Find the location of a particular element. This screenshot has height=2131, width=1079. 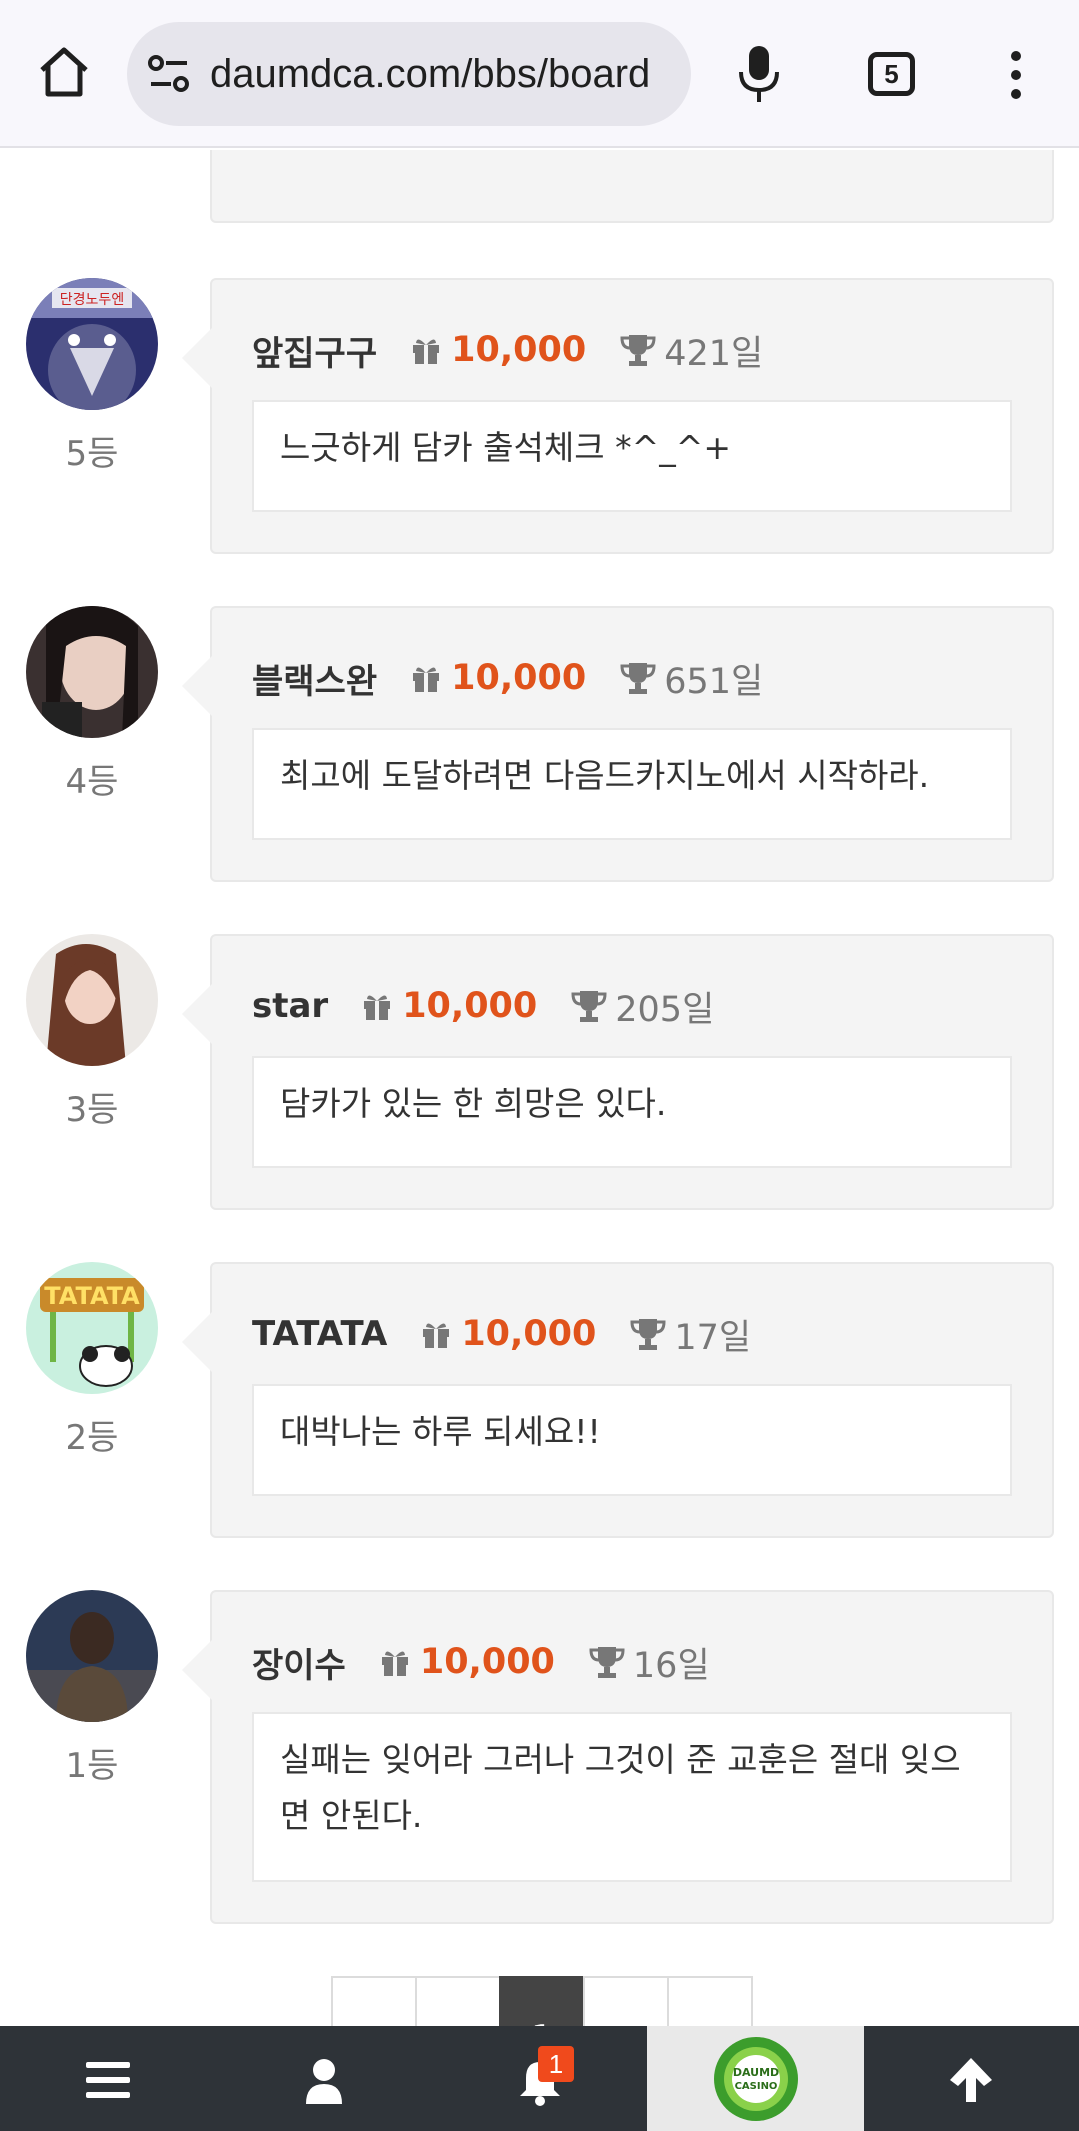

comment-message: 대박나는 하루 되세요!! is located at coordinates (632, 1440).